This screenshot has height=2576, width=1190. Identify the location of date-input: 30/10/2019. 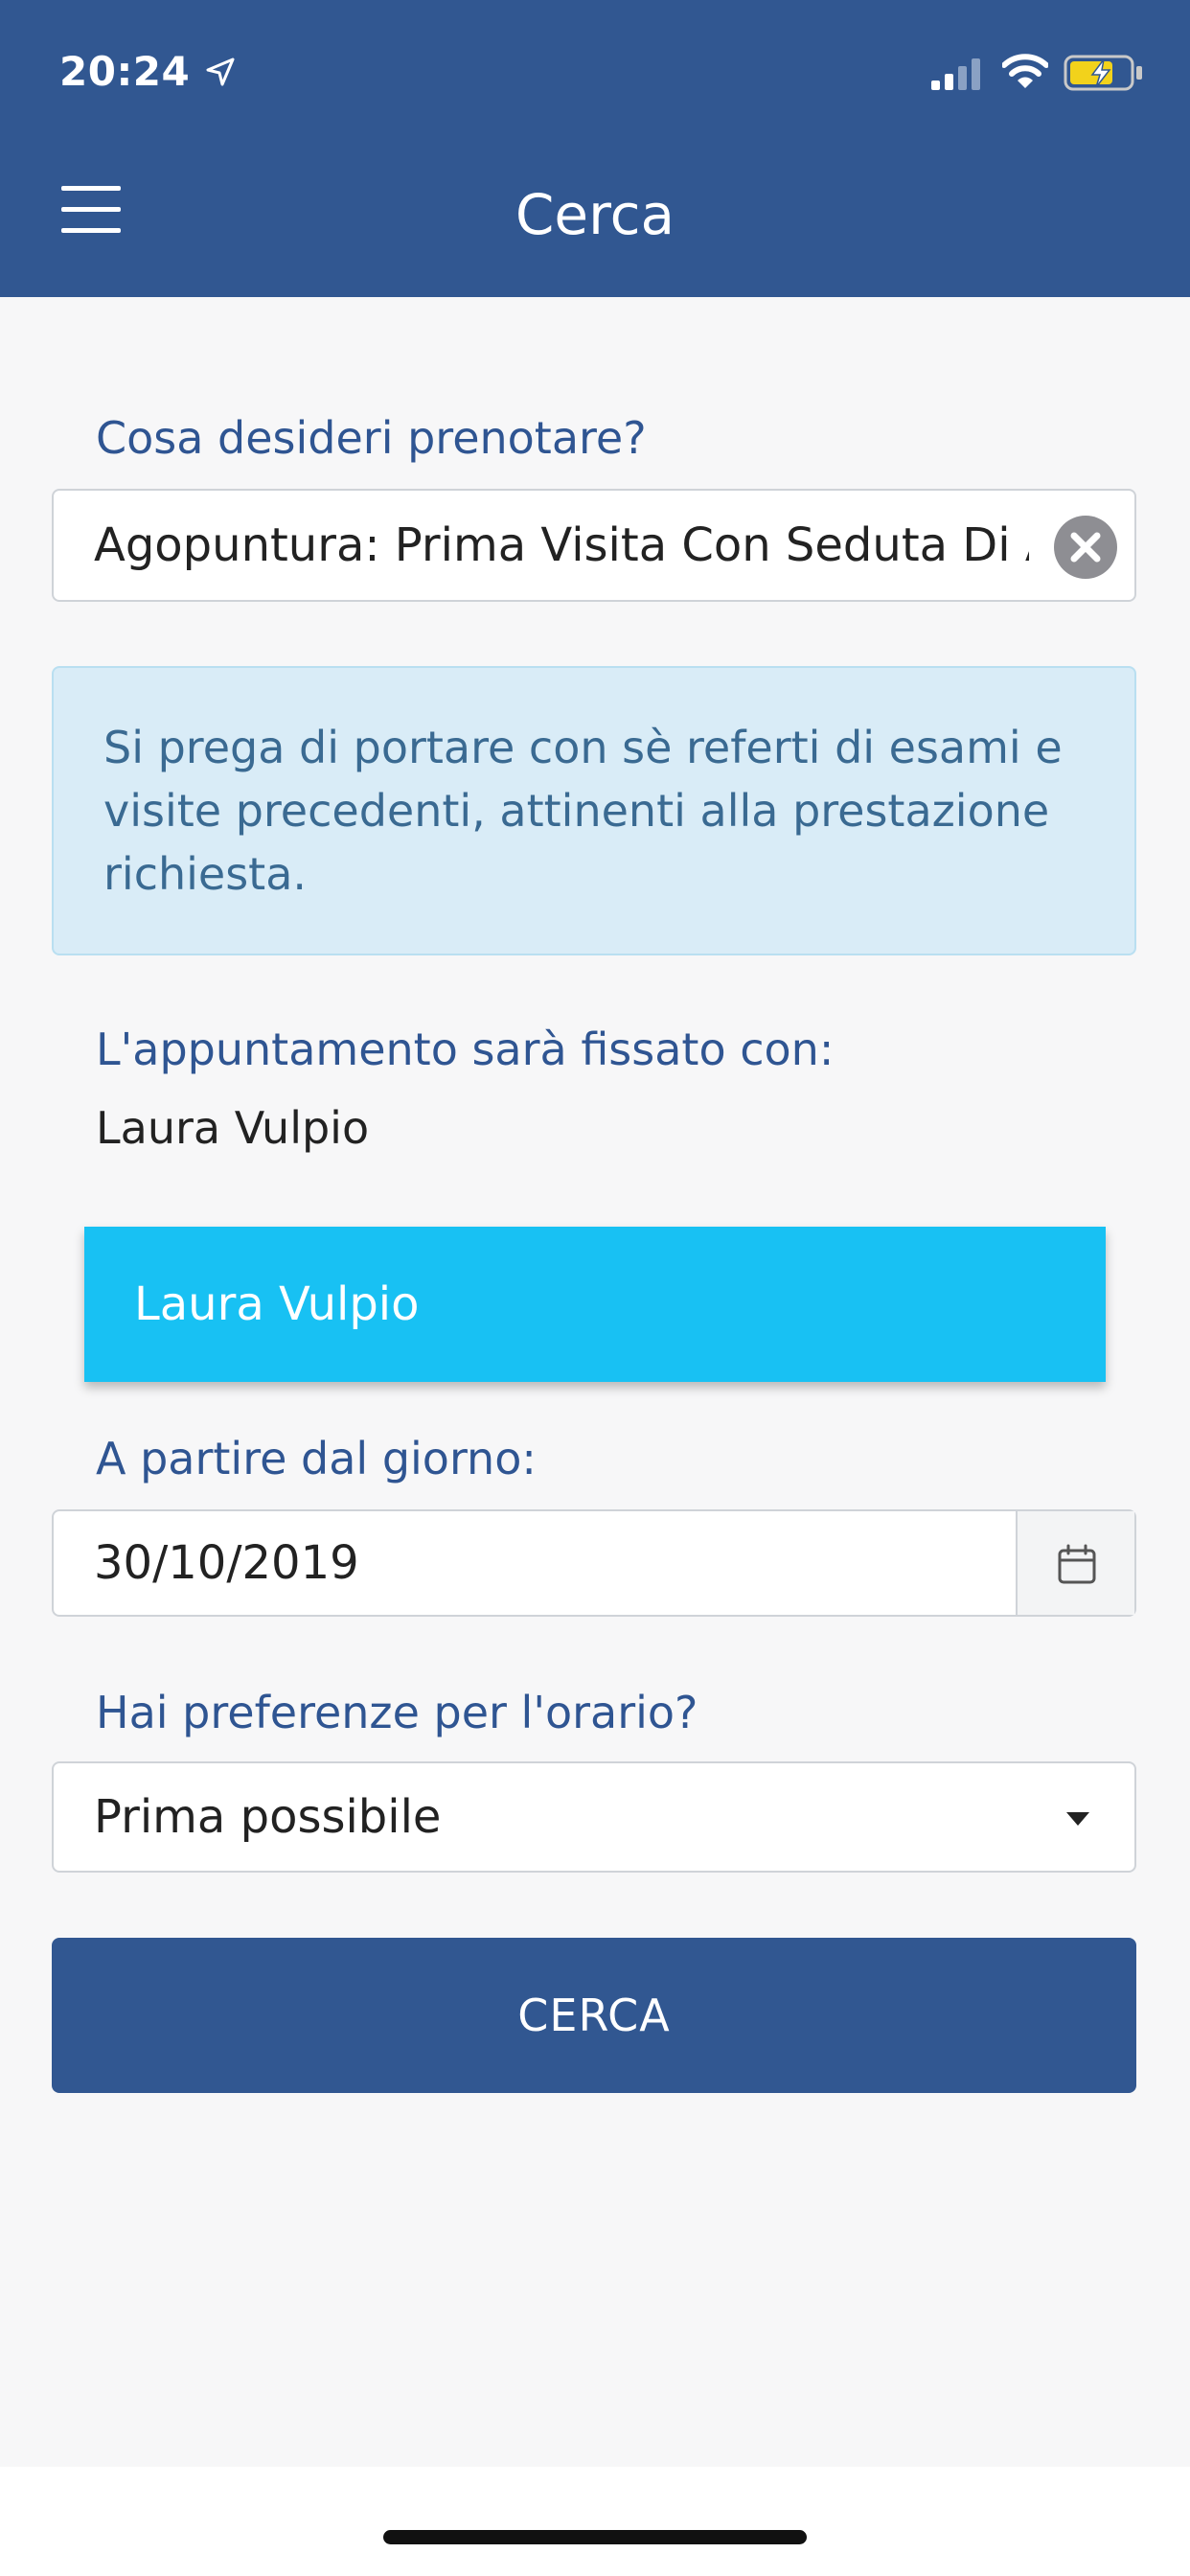
(594, 1563).